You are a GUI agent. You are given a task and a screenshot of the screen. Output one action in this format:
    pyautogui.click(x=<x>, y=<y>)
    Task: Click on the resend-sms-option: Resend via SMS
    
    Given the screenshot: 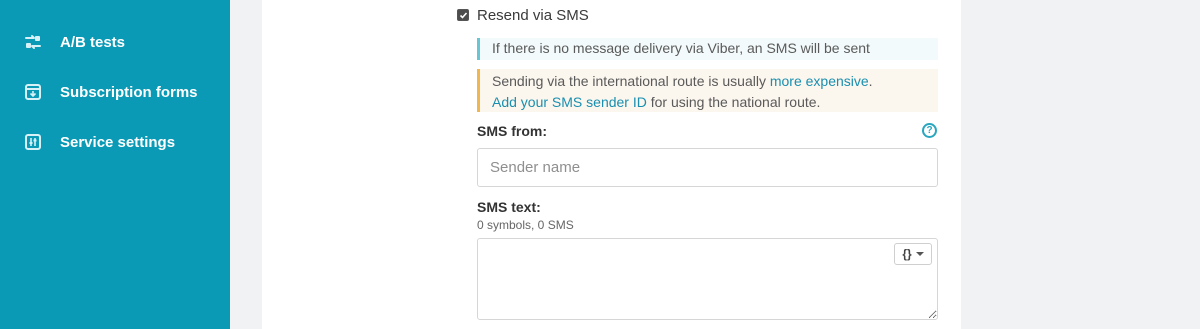 What is the action you would take?
    pyautogui.click(x=523, y=15)
    